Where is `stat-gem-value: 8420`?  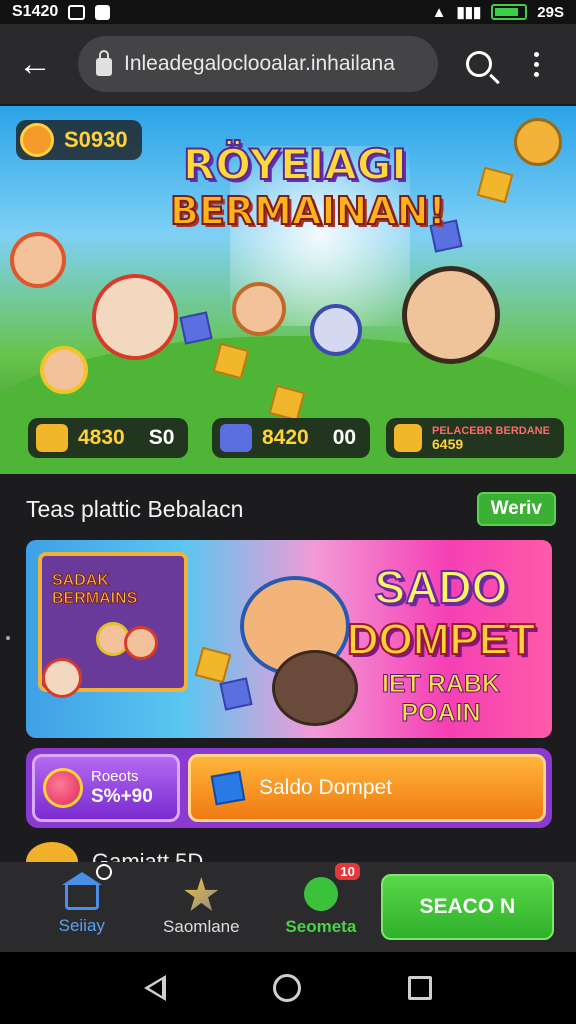 stat-gem-value: 8420 is located at coordinates (285, 437).